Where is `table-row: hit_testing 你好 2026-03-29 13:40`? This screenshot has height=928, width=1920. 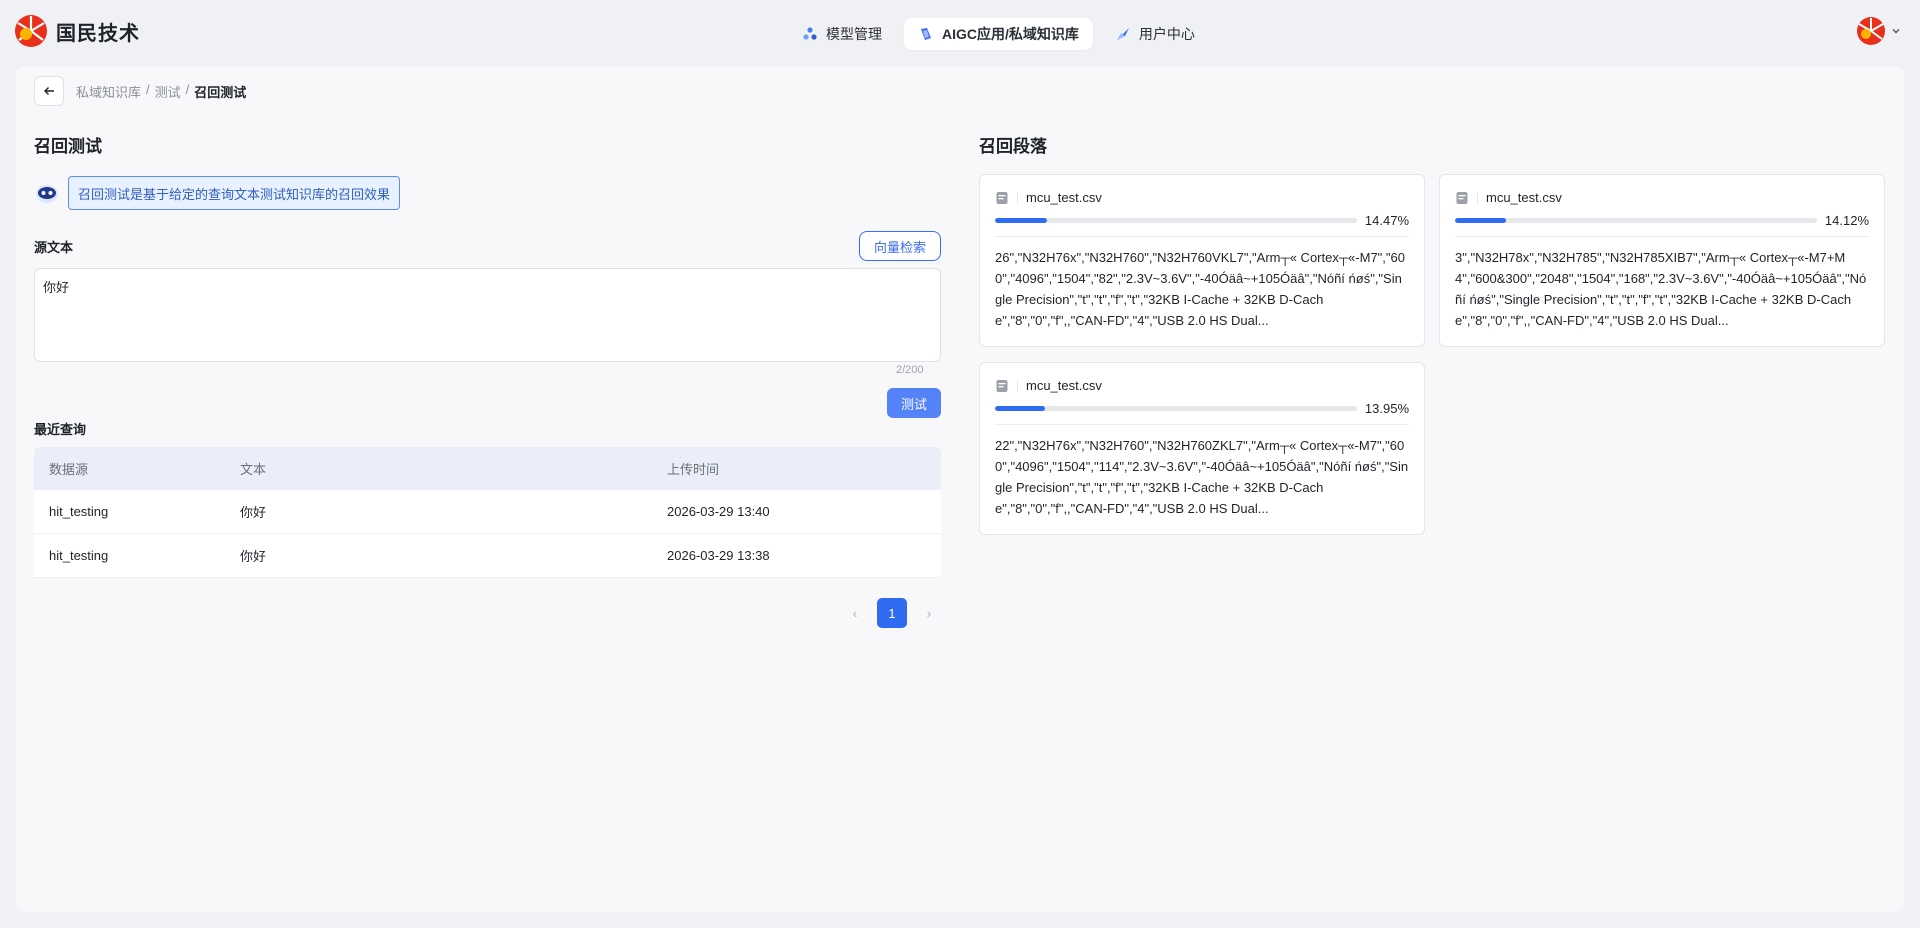 table-row: hit_testing 你好 2026-03-29 13:40 is located at coordinates (487, 512).